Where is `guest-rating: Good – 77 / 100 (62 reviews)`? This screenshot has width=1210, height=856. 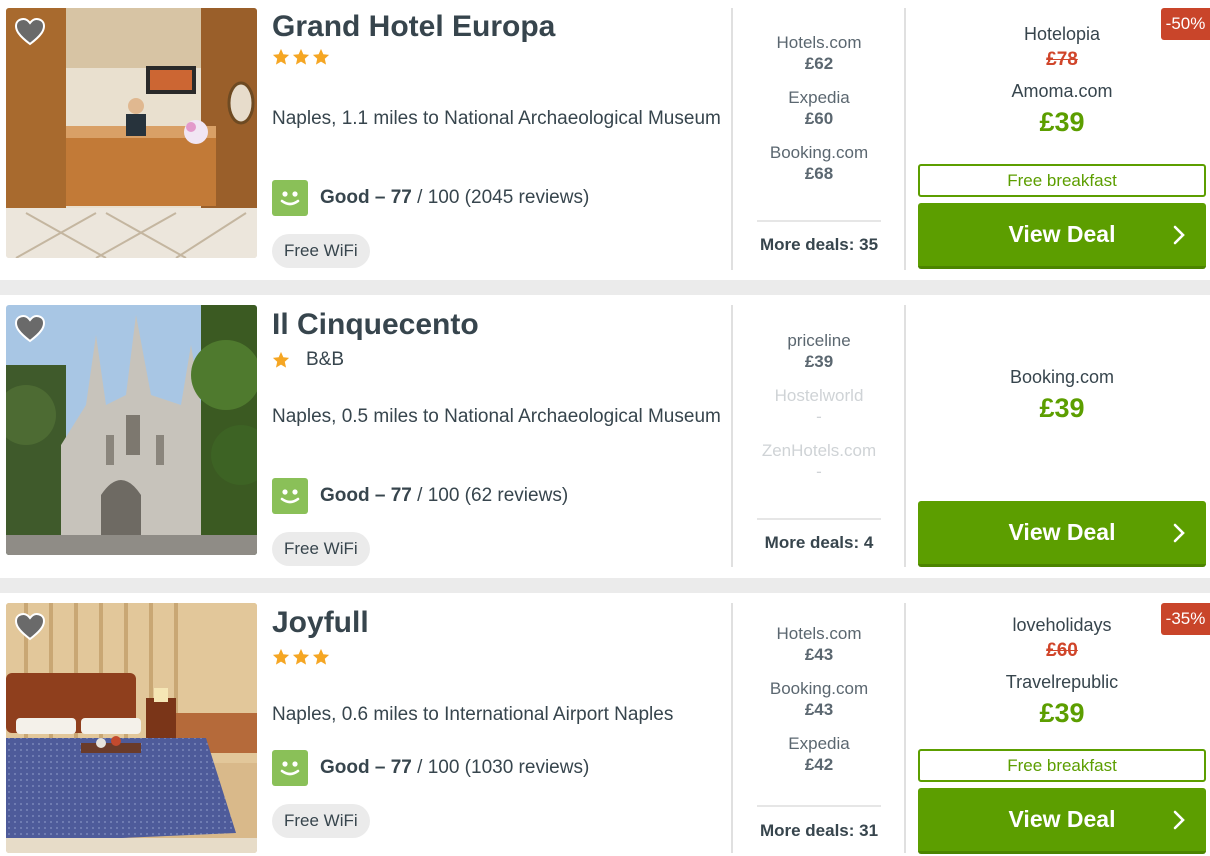 guest-rating: Good – 77 / 100 (62 reviews) is located at coordinates (420, 496).